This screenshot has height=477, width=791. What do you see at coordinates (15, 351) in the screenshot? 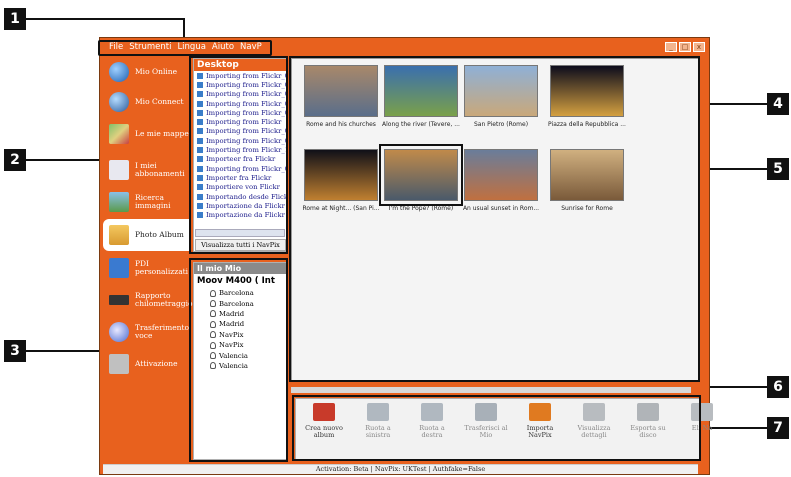
I see `callout-3: 3` at bounding box center [15, 351].